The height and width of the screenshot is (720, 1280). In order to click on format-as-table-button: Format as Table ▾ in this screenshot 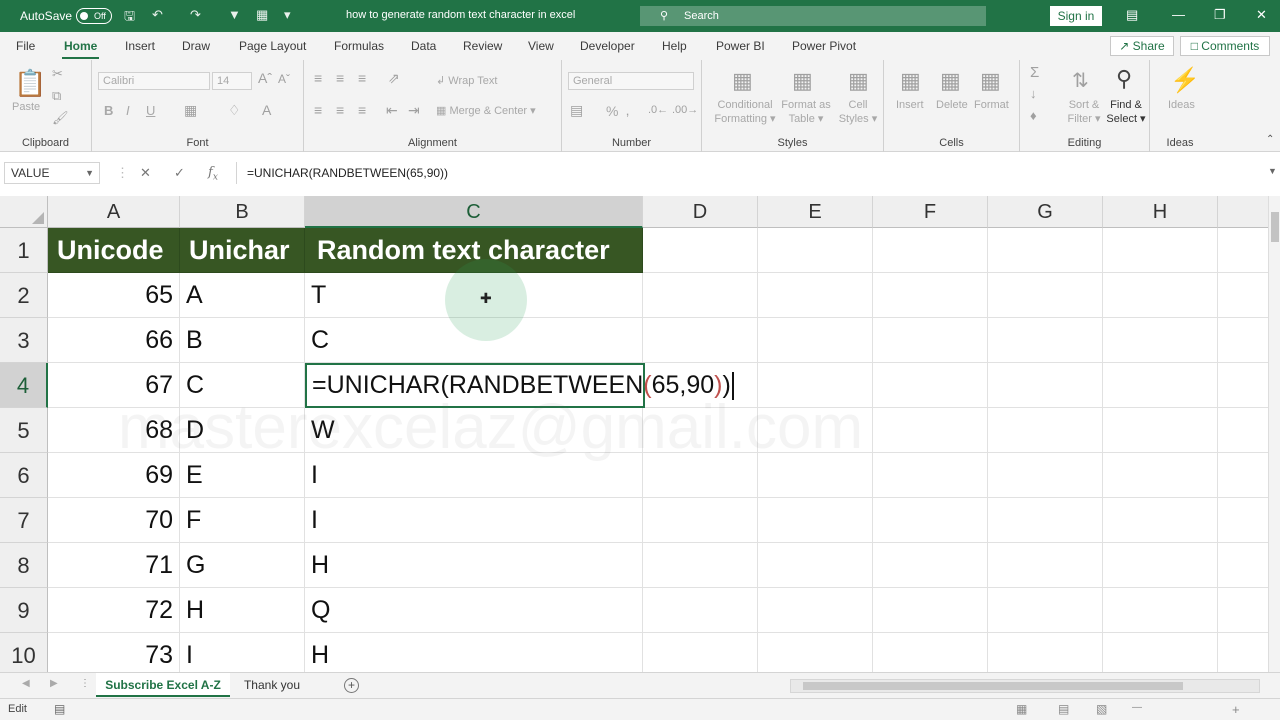, I will do `click(806, 112)`.